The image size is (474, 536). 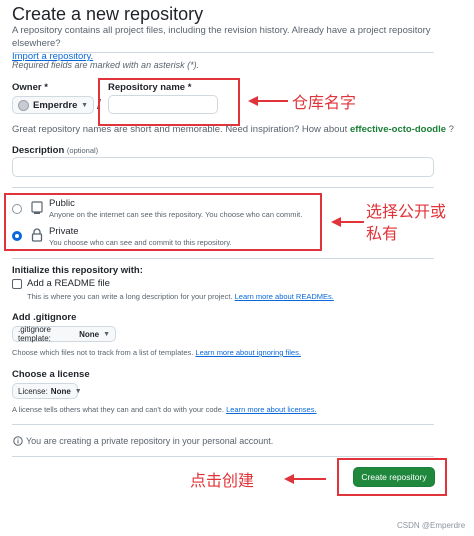 I want to click on license-select-prefix: License:, so click(x=33, y=391).